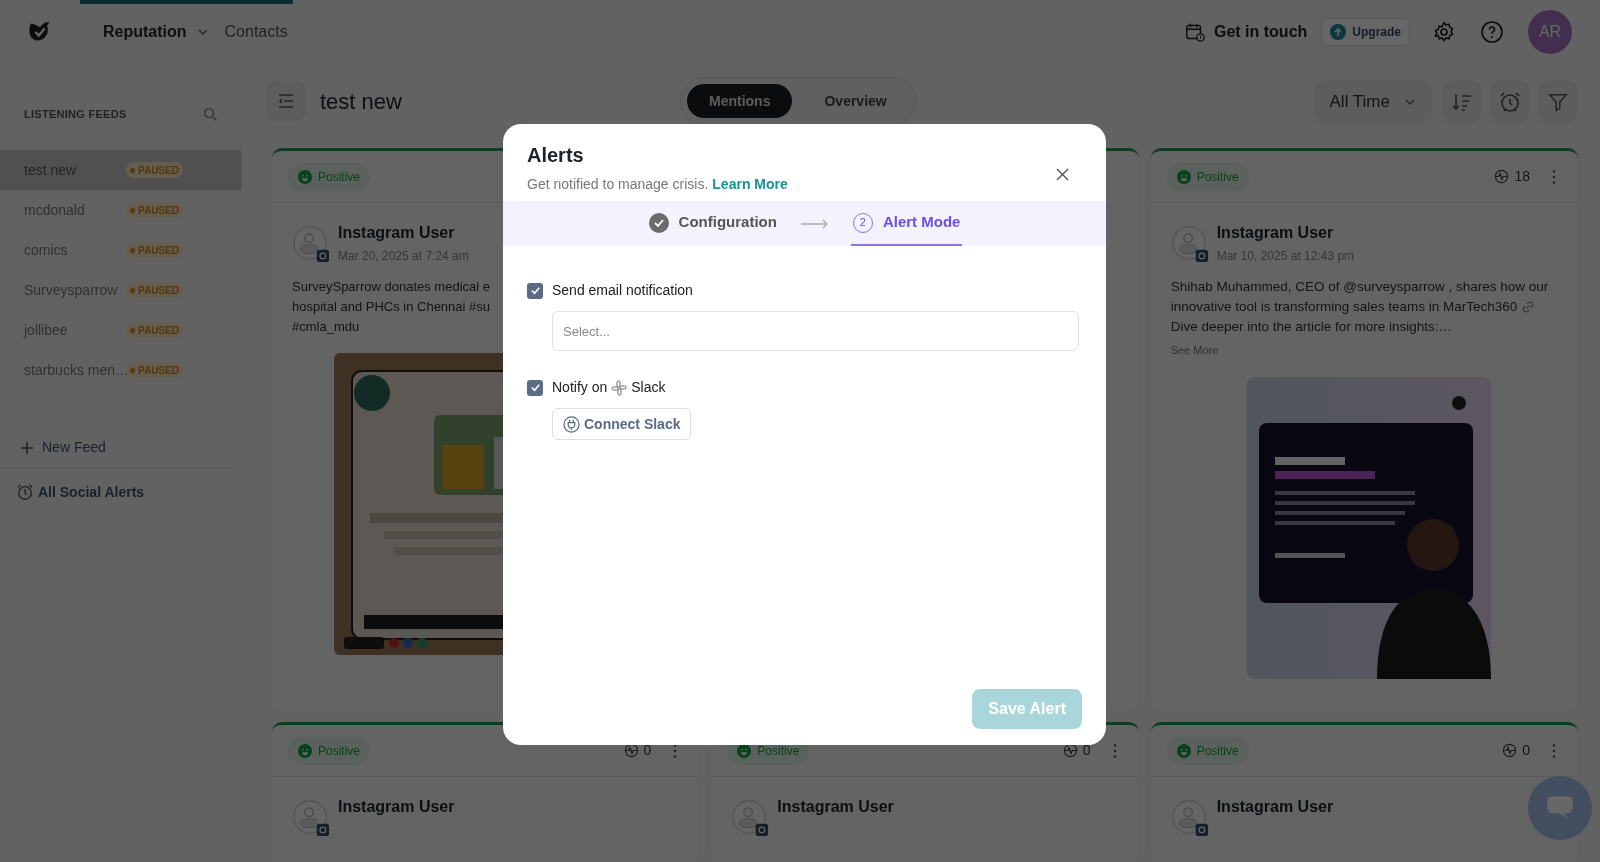 The width and height of the screenshot is (1600, 862). Describe the element at coordinates (658, 222) in the screenshot. I see `check-circle-icon` at that location.